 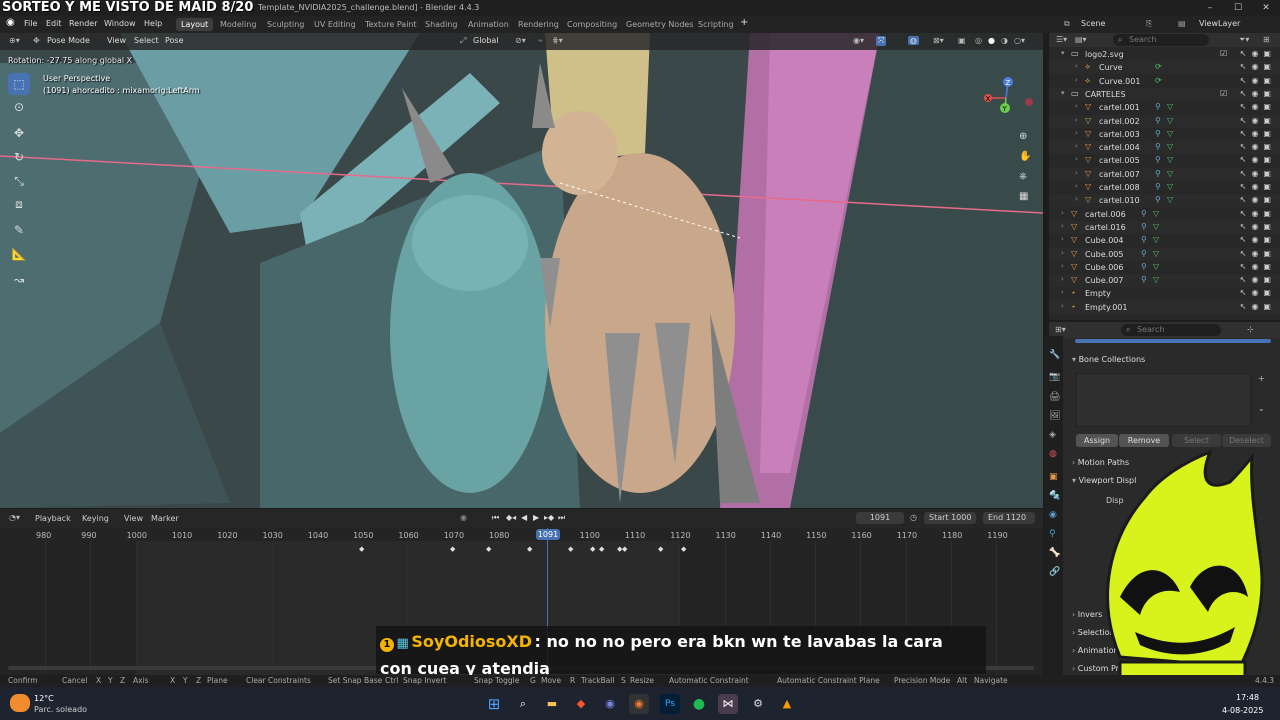 I want to click on maximize-button: ☐, so click(x=1238, y=8).